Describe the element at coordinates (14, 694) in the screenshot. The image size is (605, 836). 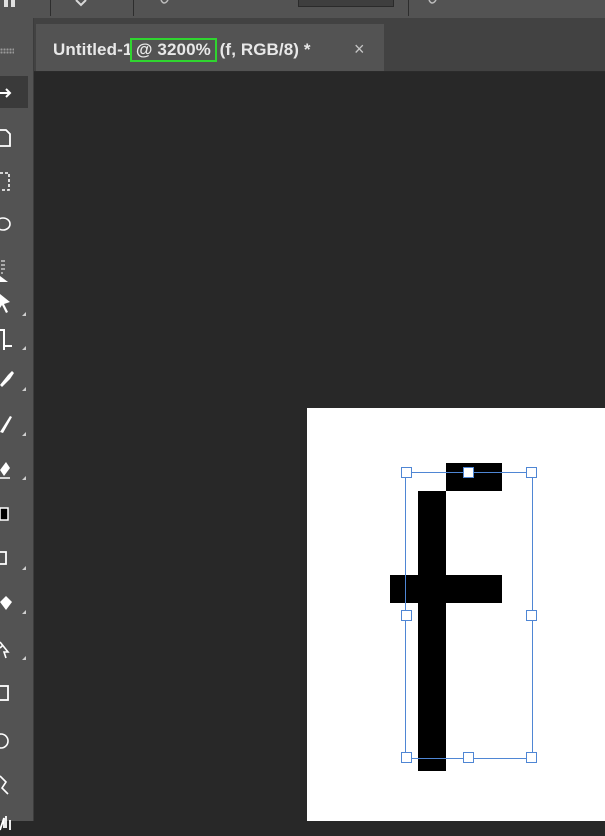
I see `rectangle-tool-button` at that location.